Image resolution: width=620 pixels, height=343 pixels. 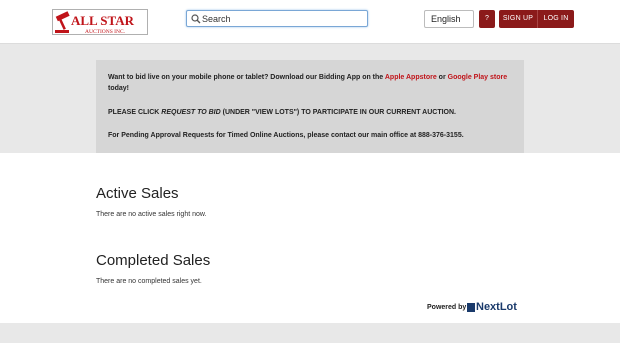 What do you see at coordinates (556, 19) in the screenshot?
I see `login-button: LOG IN` at bounding box center [556, 19].